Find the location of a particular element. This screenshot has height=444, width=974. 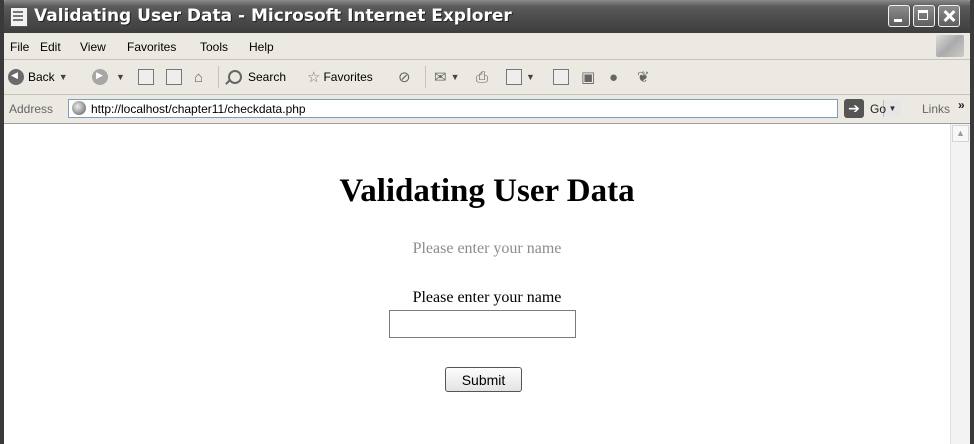

name-field-label: Please enter your name is located at coordinates (487, 297).